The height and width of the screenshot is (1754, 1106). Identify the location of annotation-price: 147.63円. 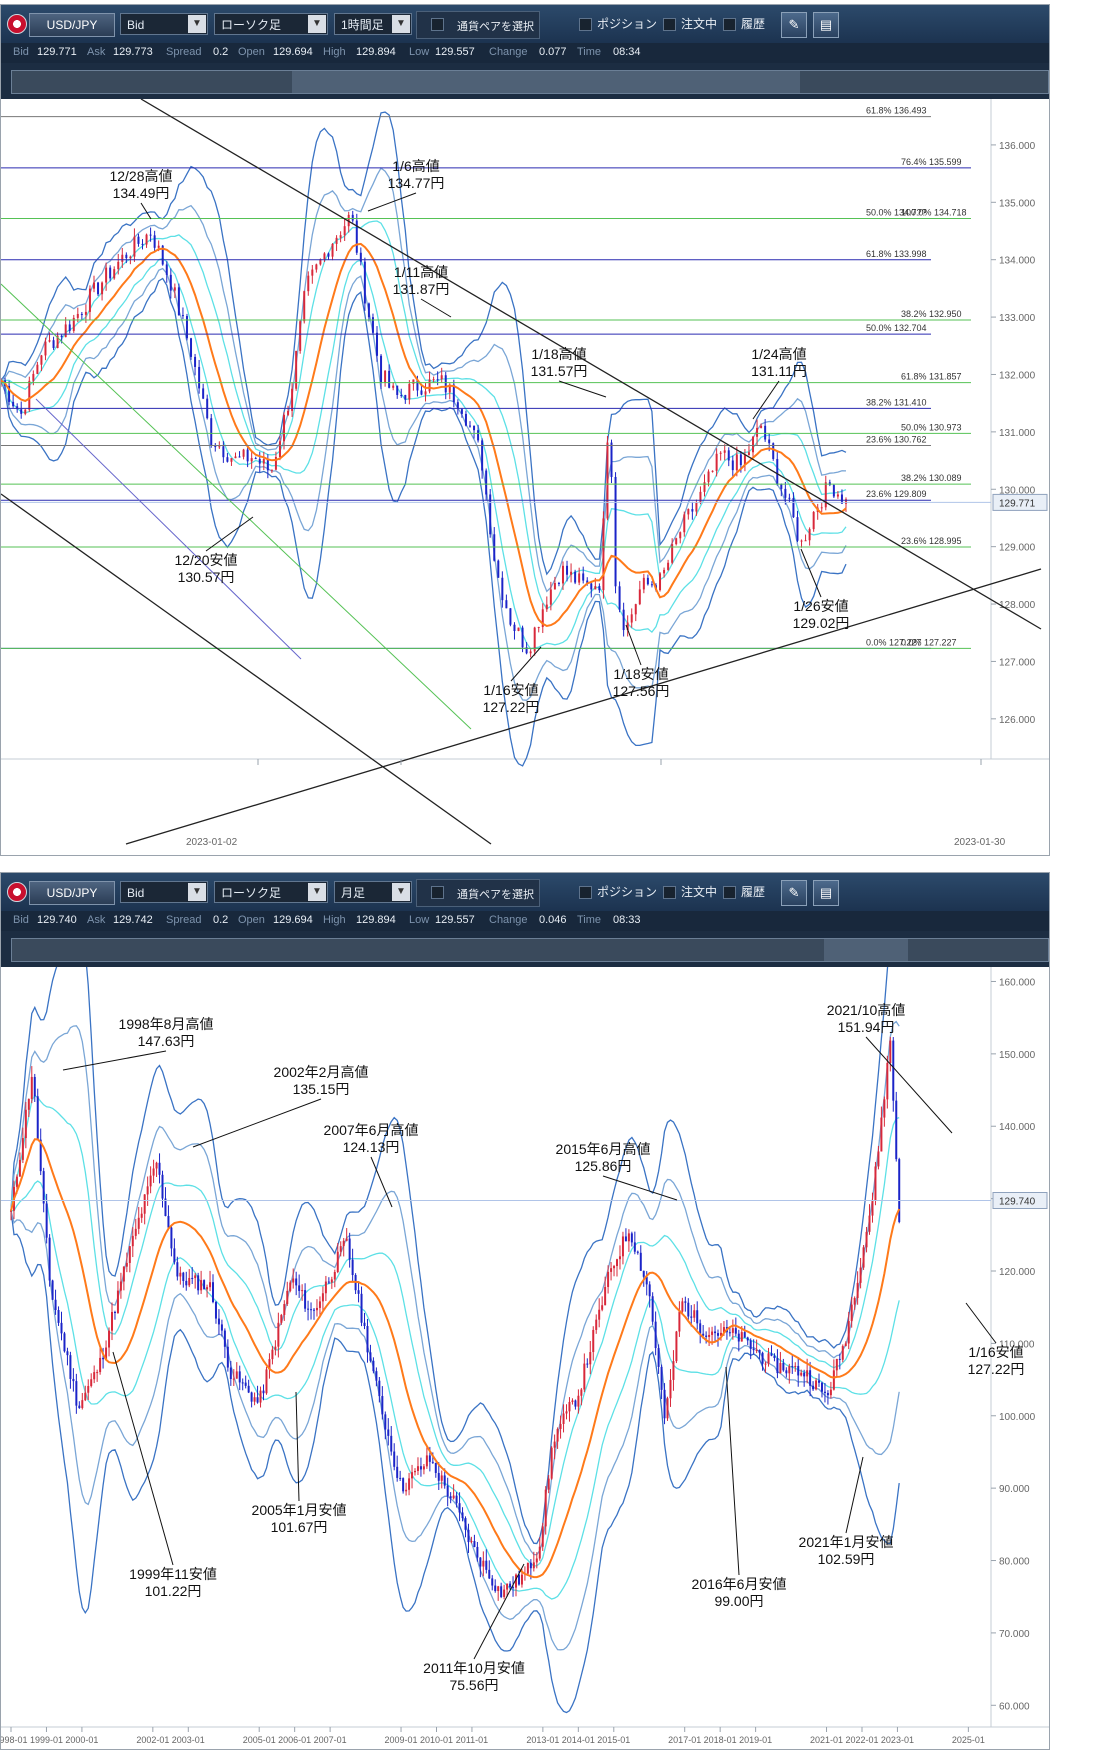
(166, 1041).